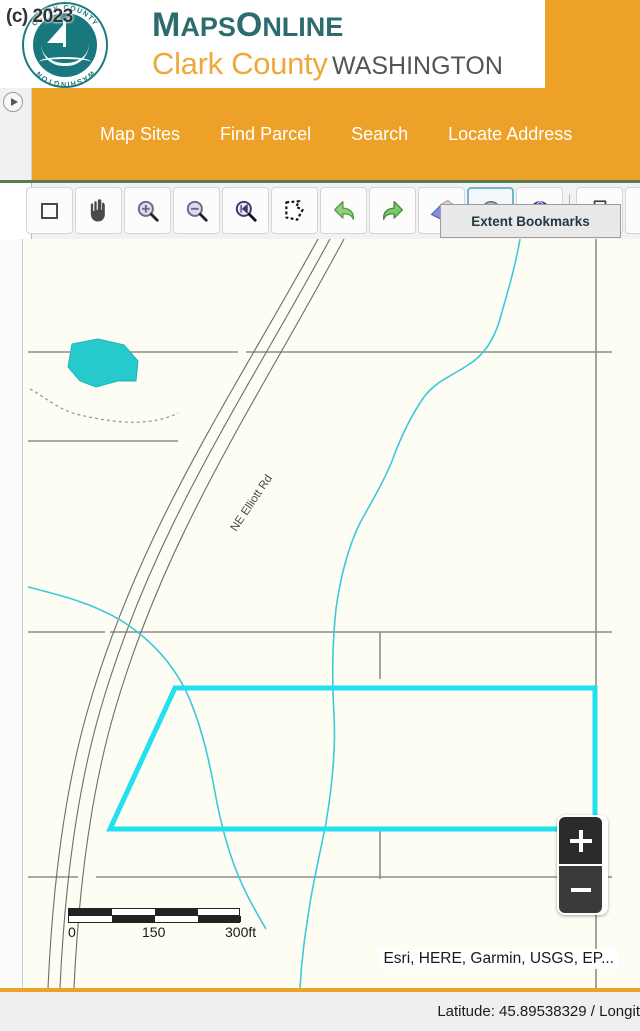  Describe the element at coordinates (530, 221) in the screenshot. I see `extent-bookmarks-tooltip: Extent Bookmarks` at that location.